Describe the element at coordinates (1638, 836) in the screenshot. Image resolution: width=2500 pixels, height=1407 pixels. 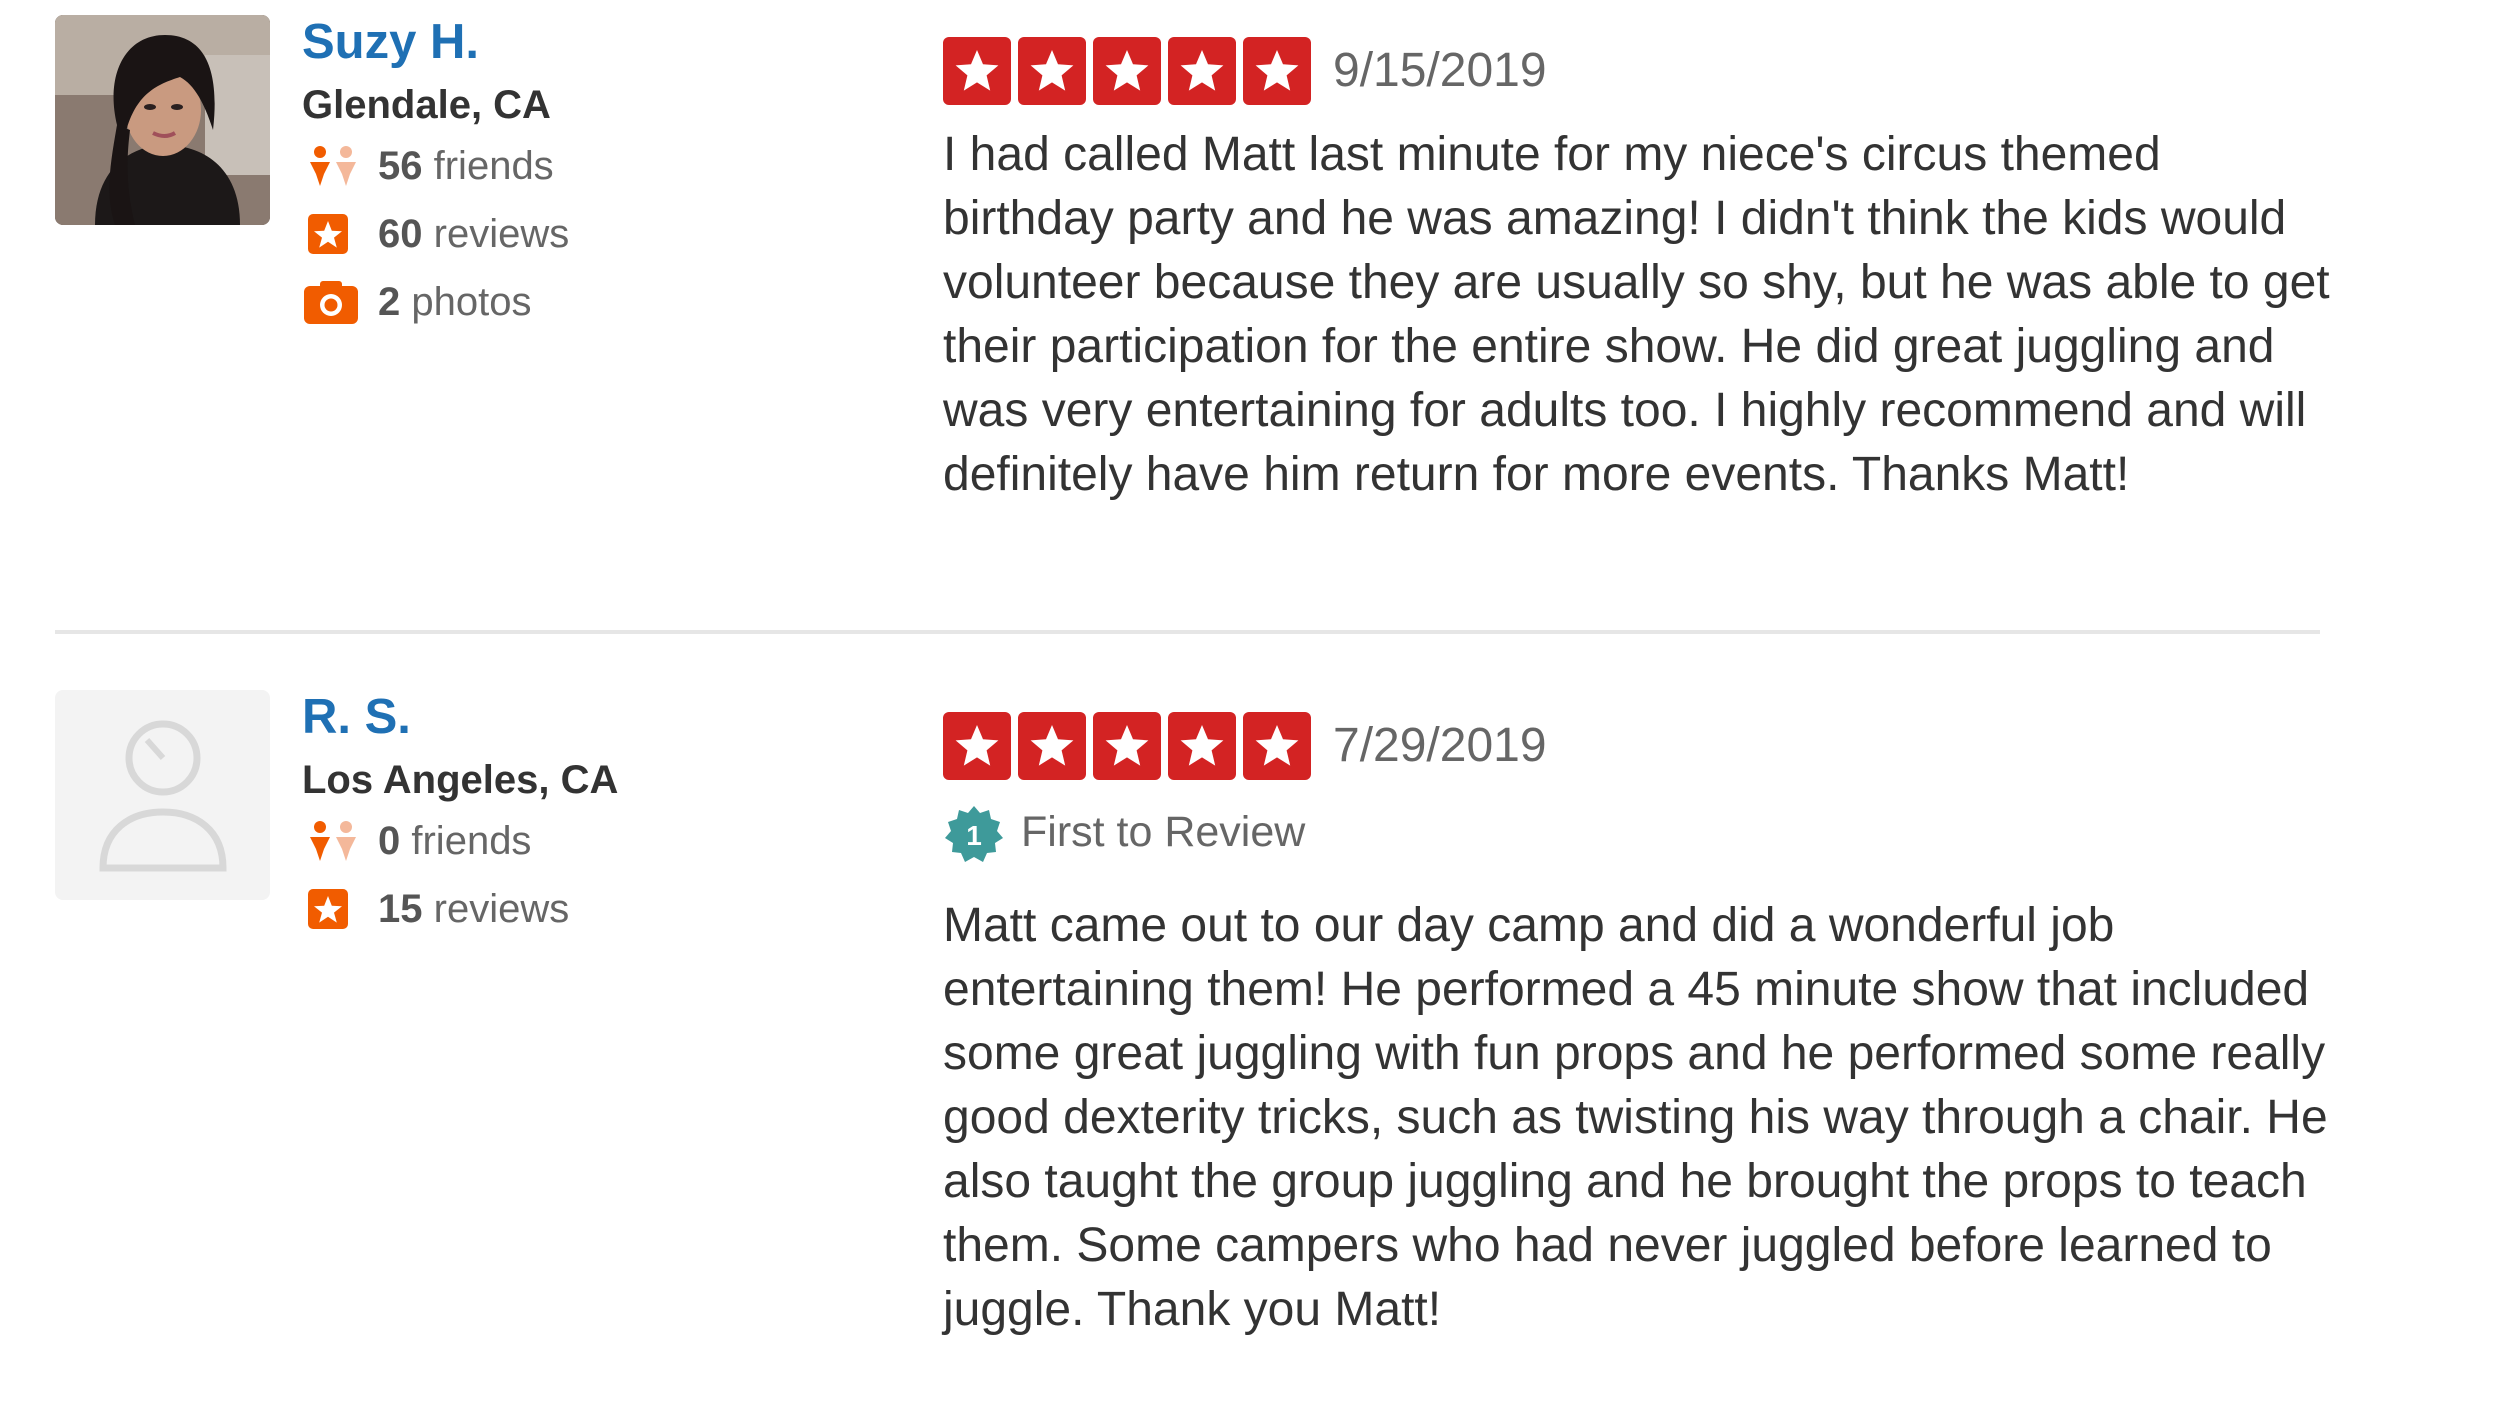
I see `first-to-review-badge: 1 First to Review` at that location.